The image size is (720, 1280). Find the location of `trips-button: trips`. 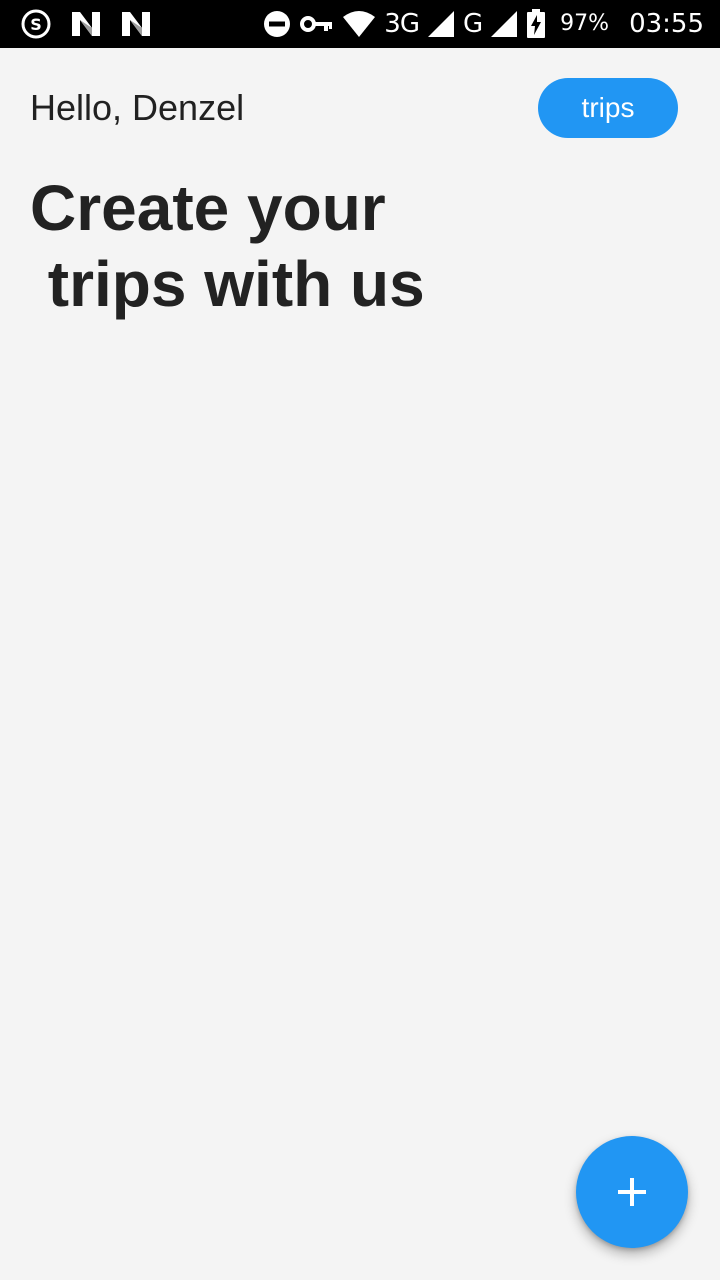

trips-button: trips is located at coordinates (608, 108).